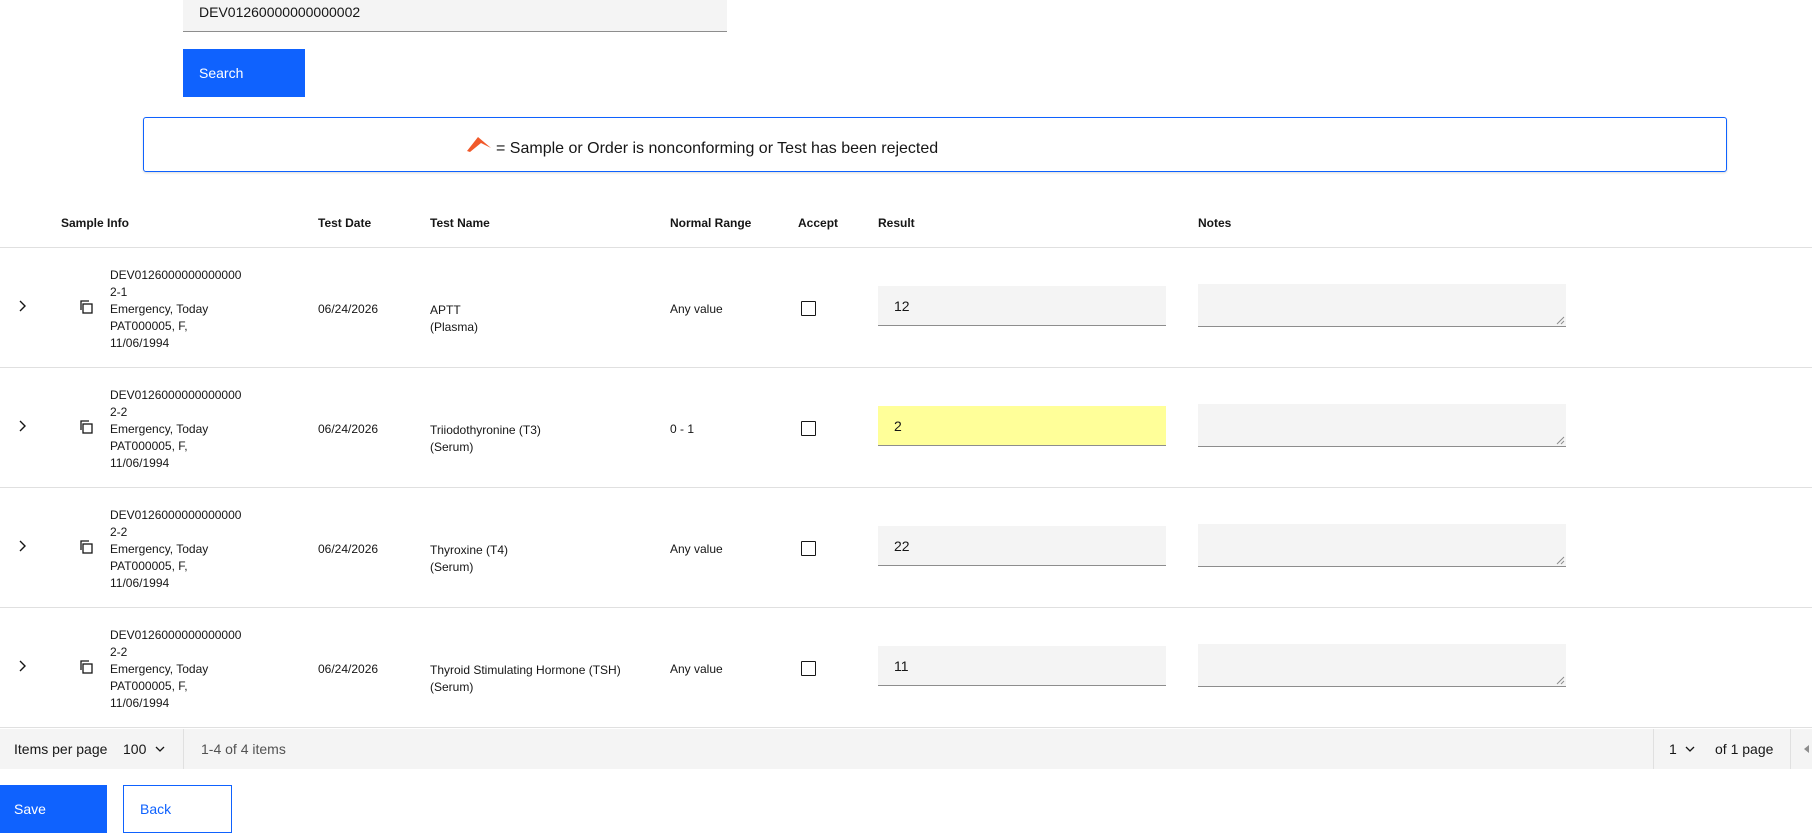  I want to click on header-notes: Notes, so click(1215, 223).